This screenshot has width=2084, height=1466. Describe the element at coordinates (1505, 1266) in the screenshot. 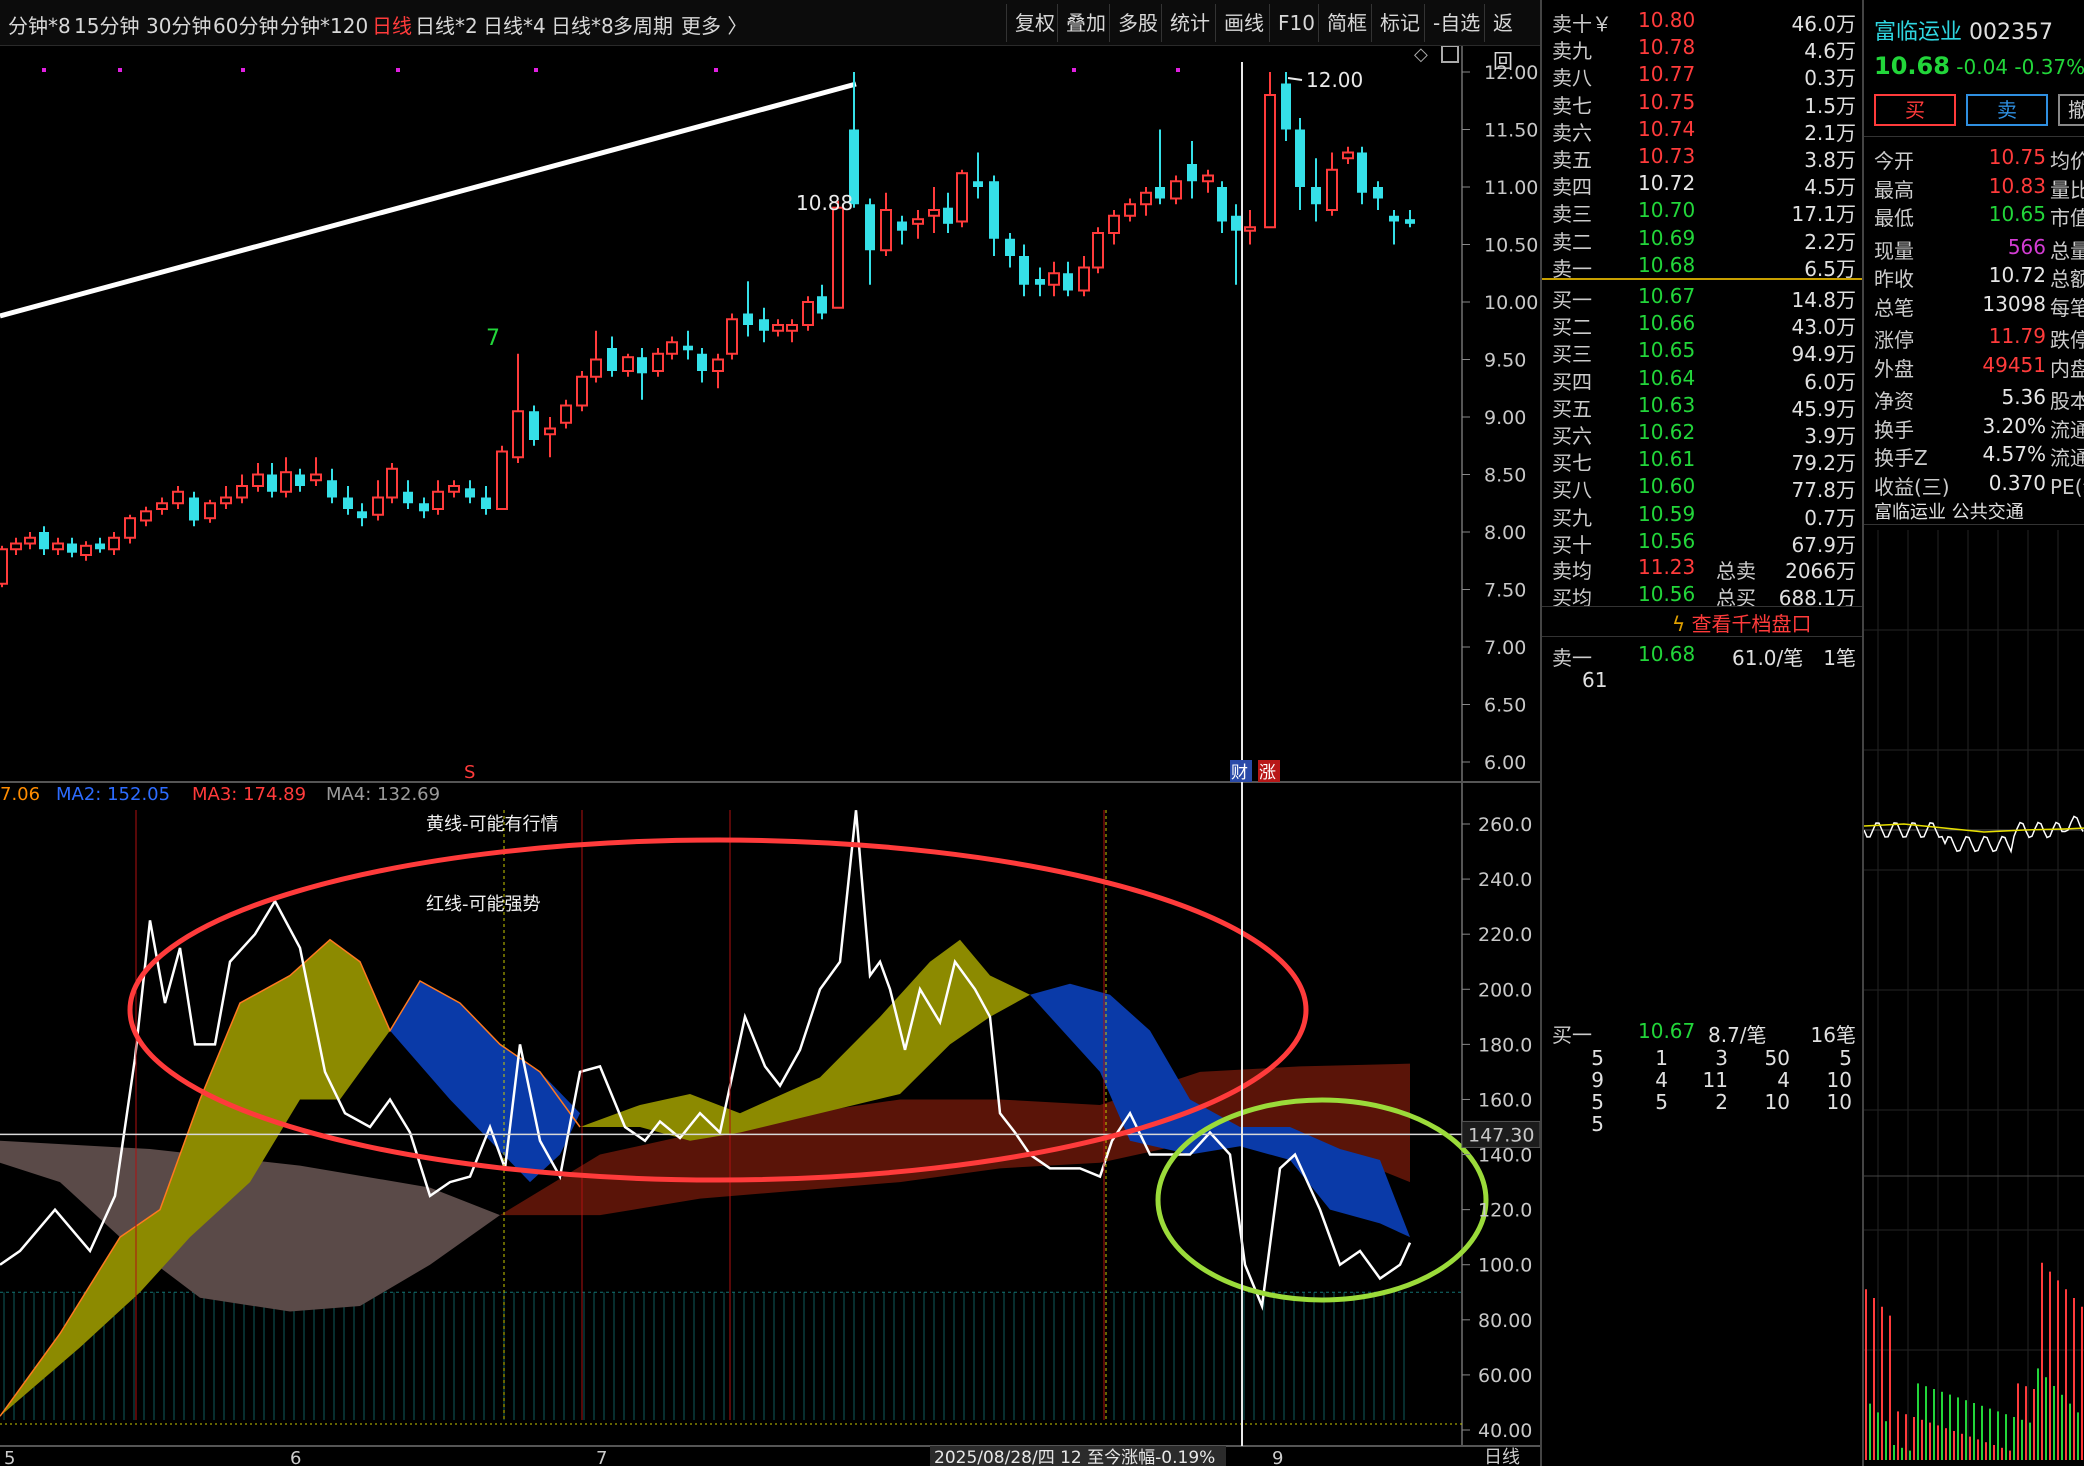

I see `indicator-tick-label: 100.0` at that location.